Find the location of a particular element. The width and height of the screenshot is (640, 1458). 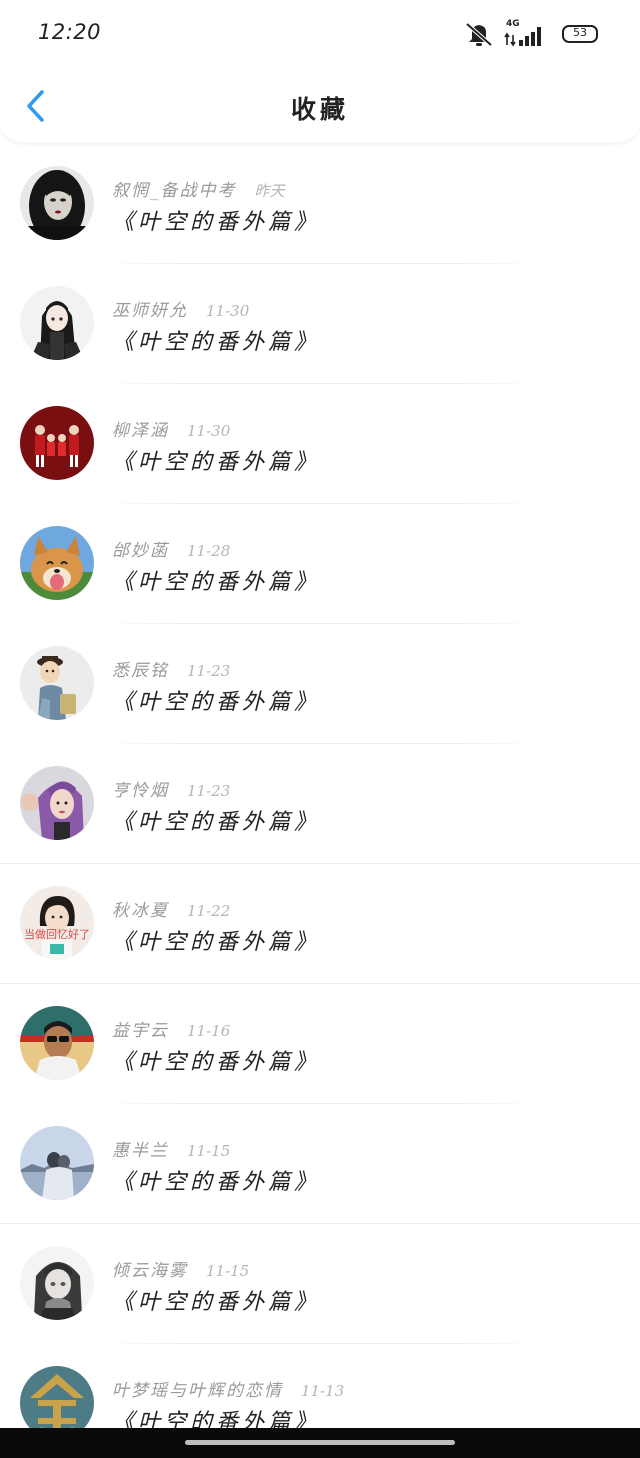

item-meta: 秋冰夏 11-22 is located at coordinates (171, 908).